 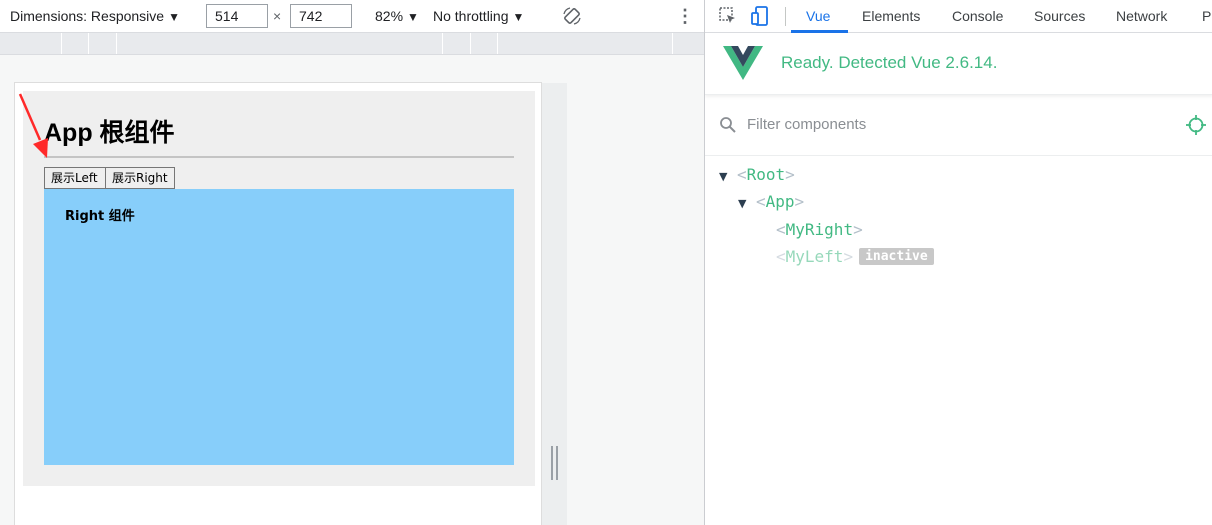 What do you see at coordinates (785, 16) in the screenshot?
I see `separator` at bounding box center [785, 16].